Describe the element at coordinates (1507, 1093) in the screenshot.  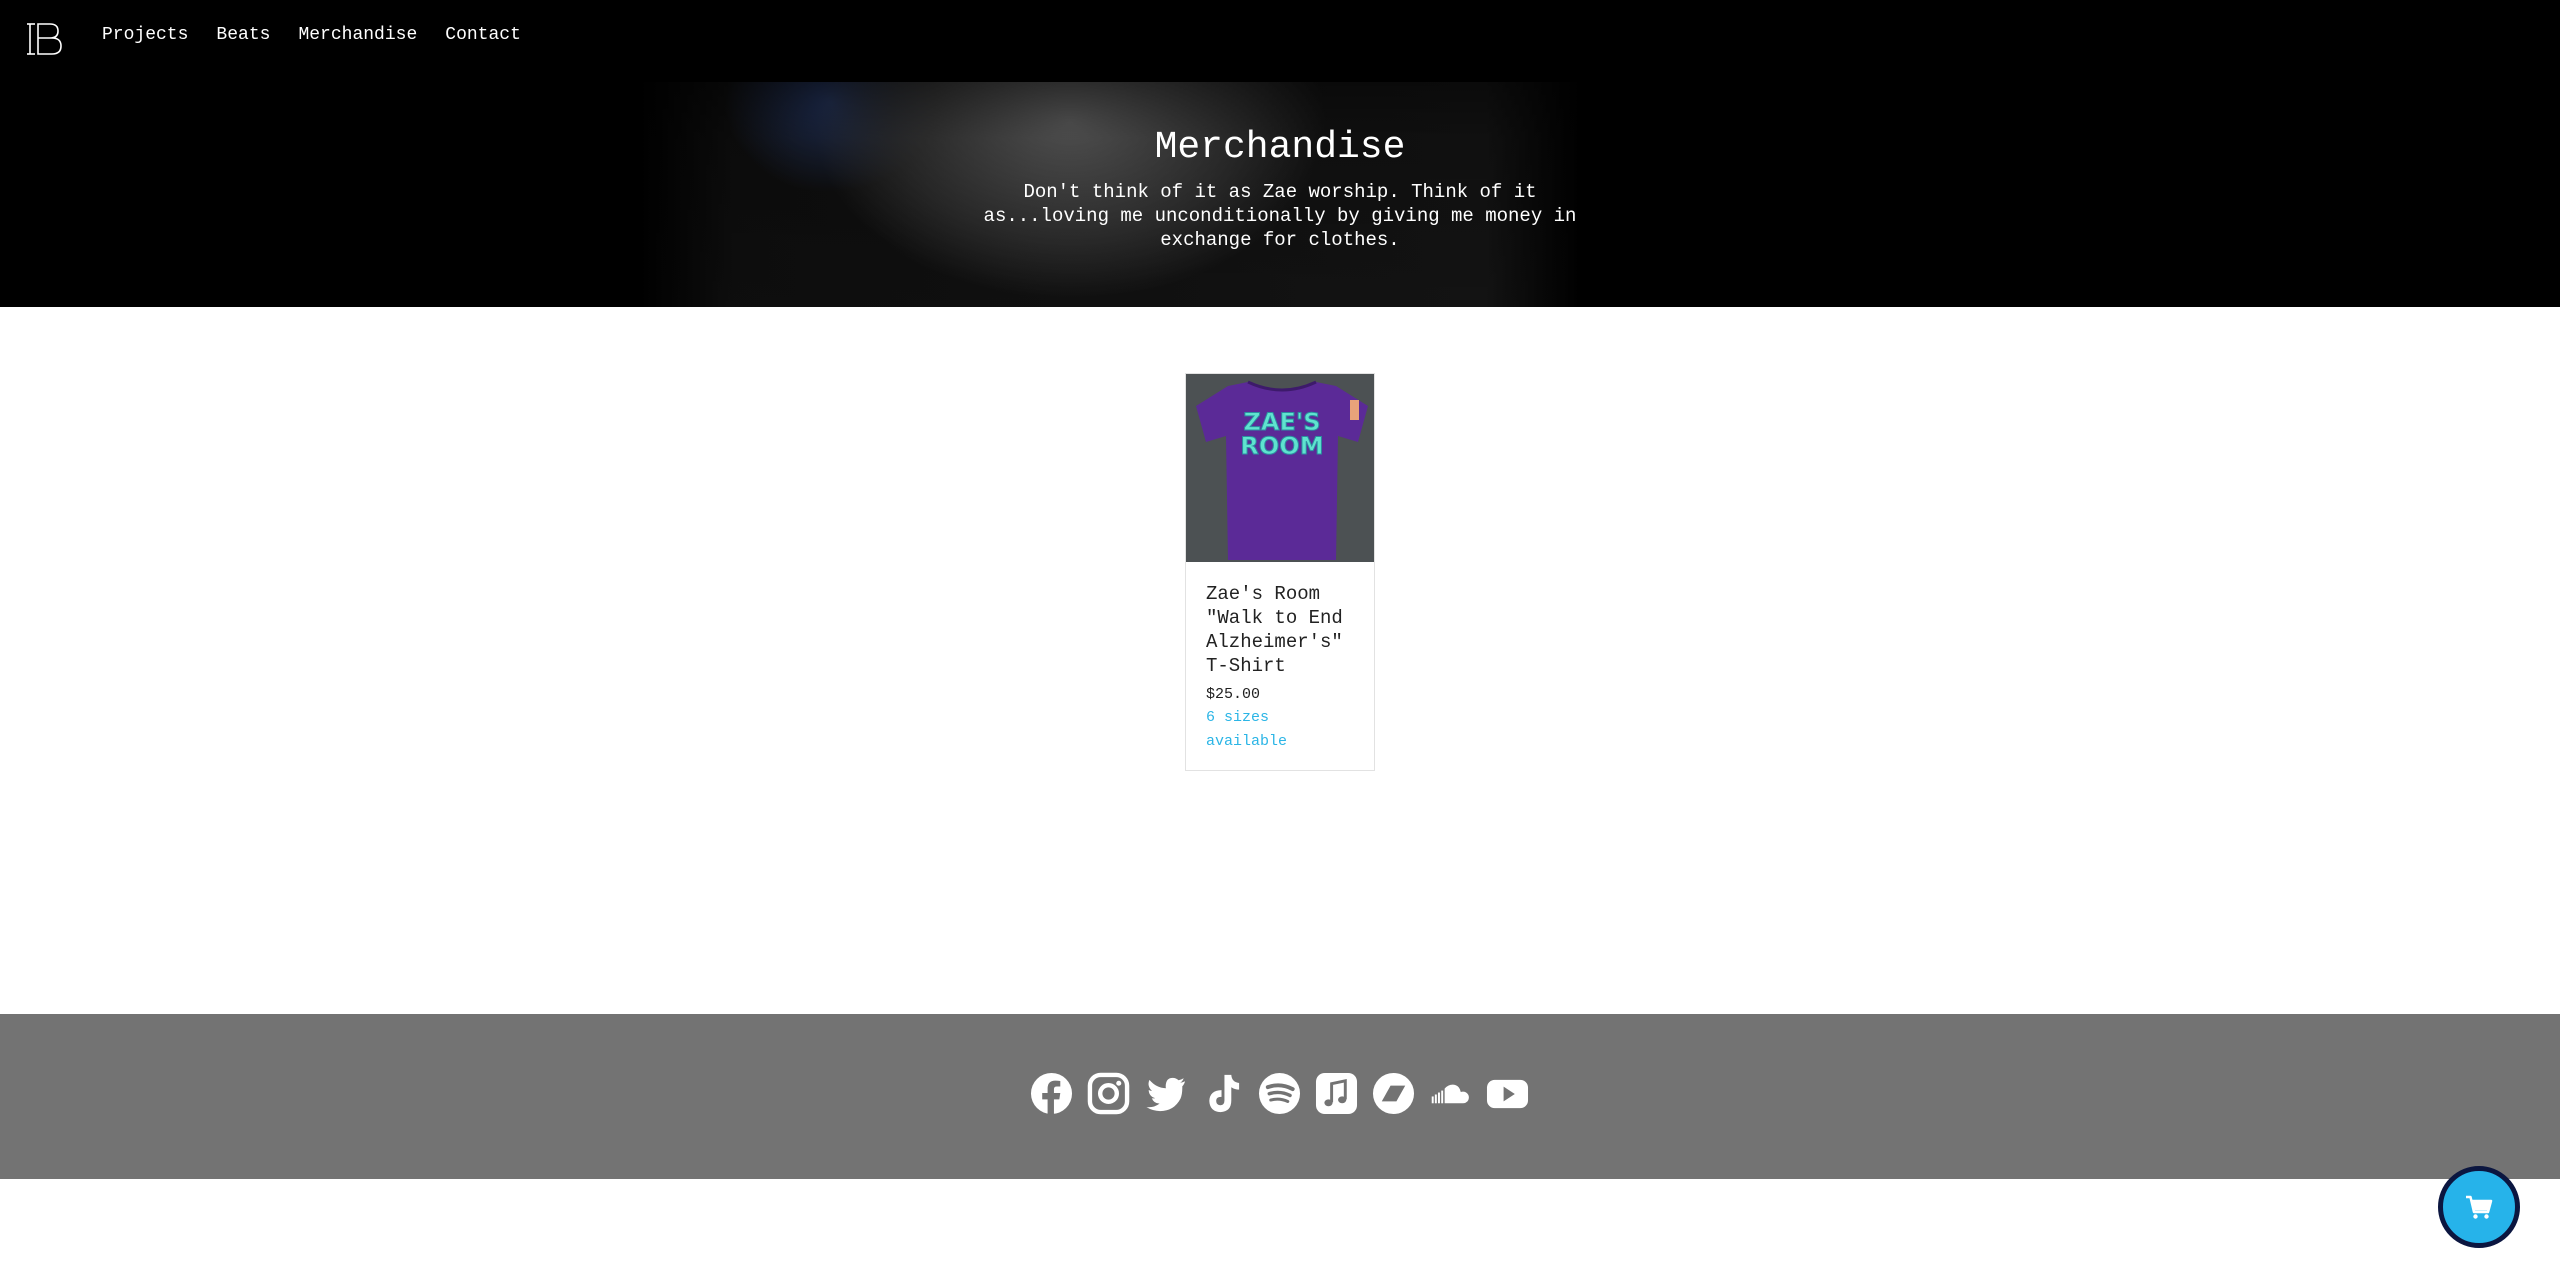
I see `youtube-icon` at that location.